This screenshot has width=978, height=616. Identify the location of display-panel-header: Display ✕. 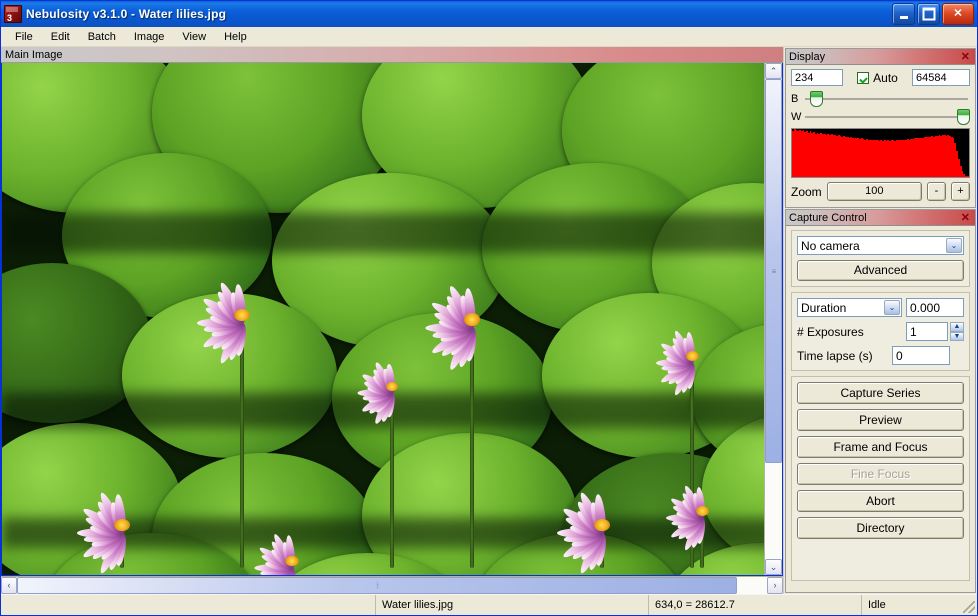
(880, 57).